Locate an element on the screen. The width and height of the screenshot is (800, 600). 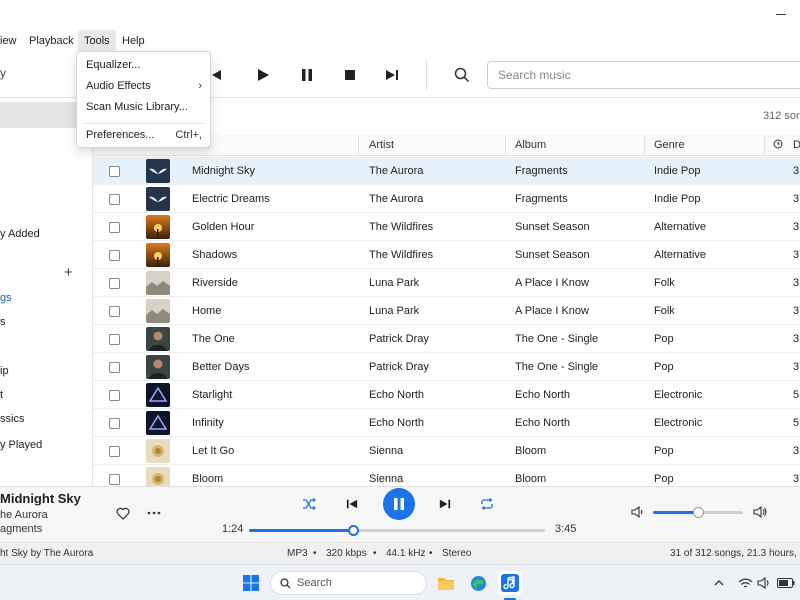
now-playing-artist: he Aurora is located at coordinates (24, 515).